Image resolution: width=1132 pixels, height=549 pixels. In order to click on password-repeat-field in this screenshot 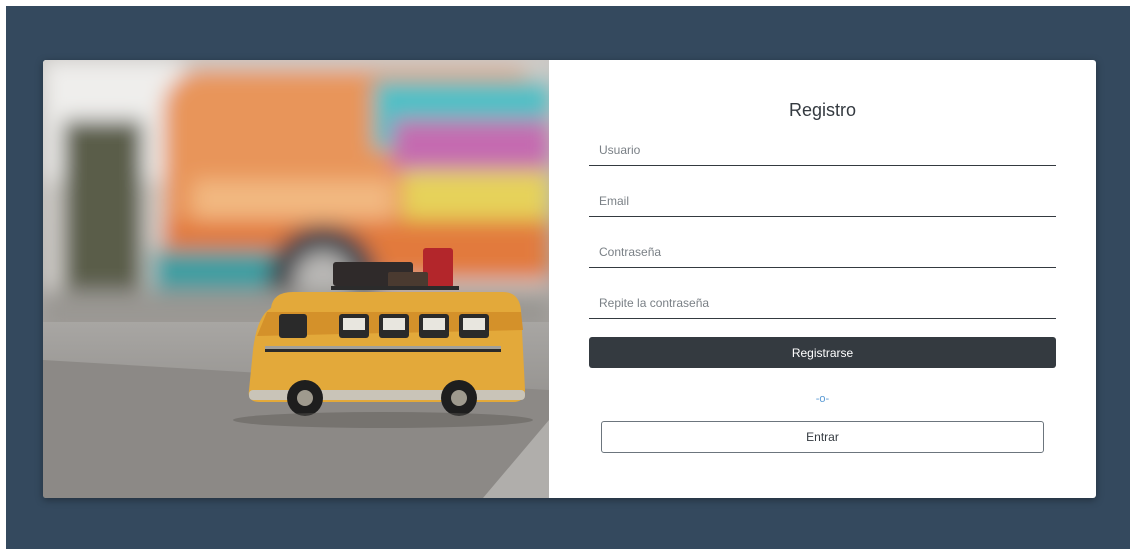, I will do `click(822, 303)`.